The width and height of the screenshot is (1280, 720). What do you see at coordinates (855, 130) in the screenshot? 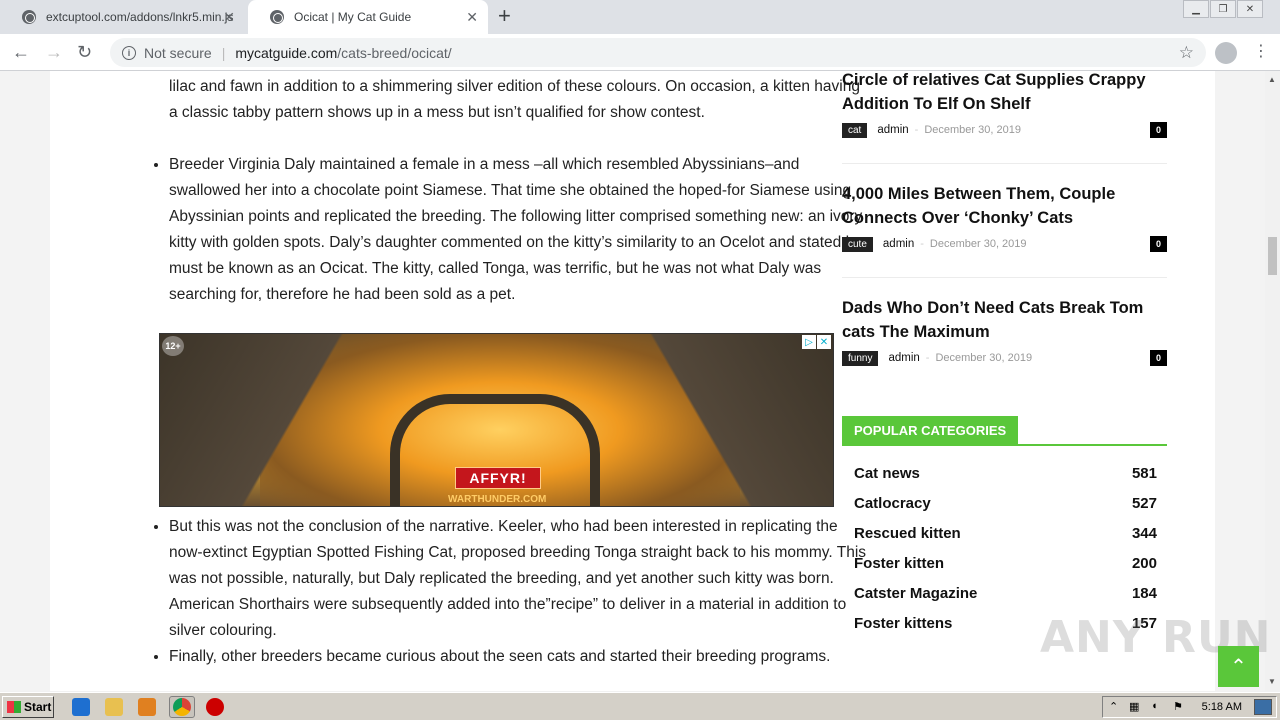
I see `post-tag: cat` at bounding box center [855, 130].